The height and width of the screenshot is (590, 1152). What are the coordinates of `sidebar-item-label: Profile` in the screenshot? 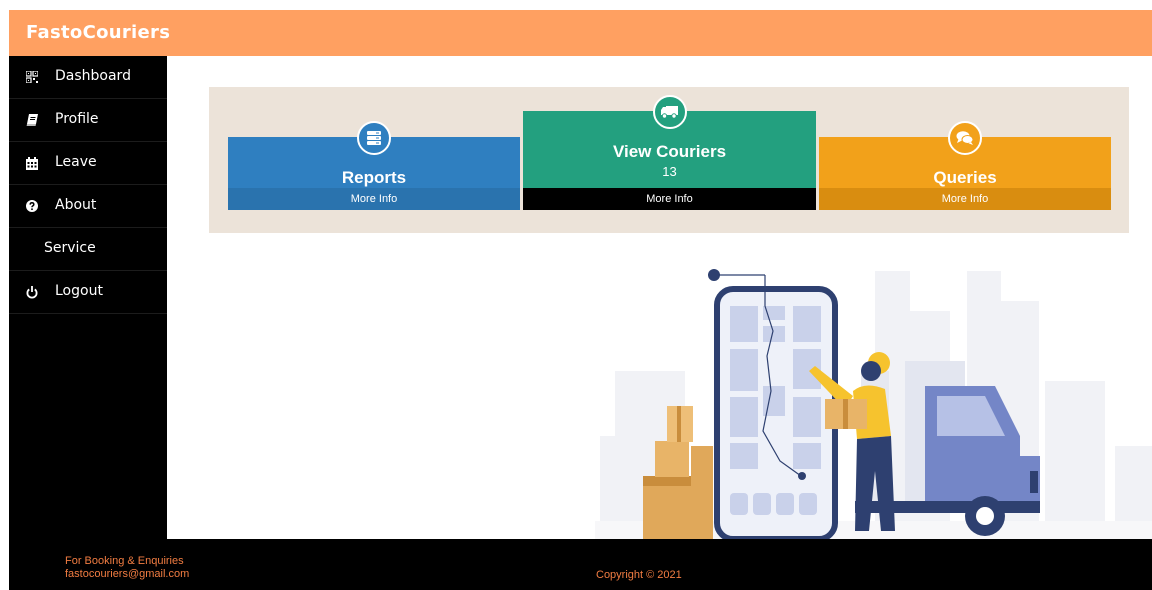 It's located at (77, 119).